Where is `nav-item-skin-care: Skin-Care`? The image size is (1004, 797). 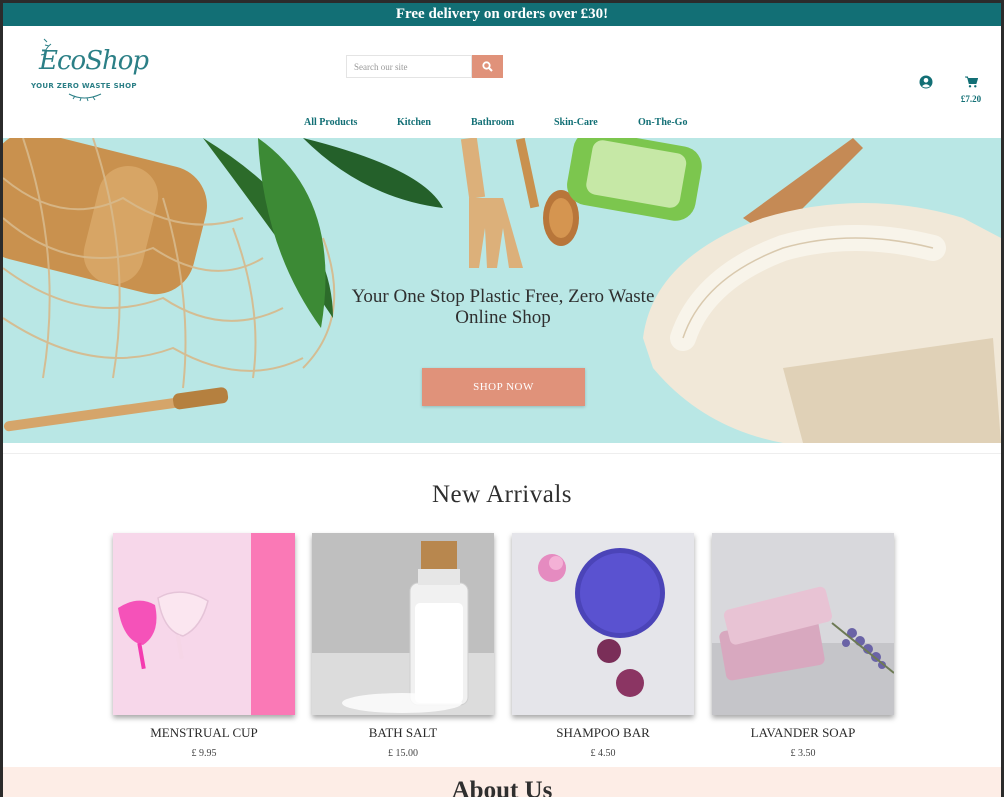
nav-item-skin-care: Skin-Care is located at coordinates (576, 122).